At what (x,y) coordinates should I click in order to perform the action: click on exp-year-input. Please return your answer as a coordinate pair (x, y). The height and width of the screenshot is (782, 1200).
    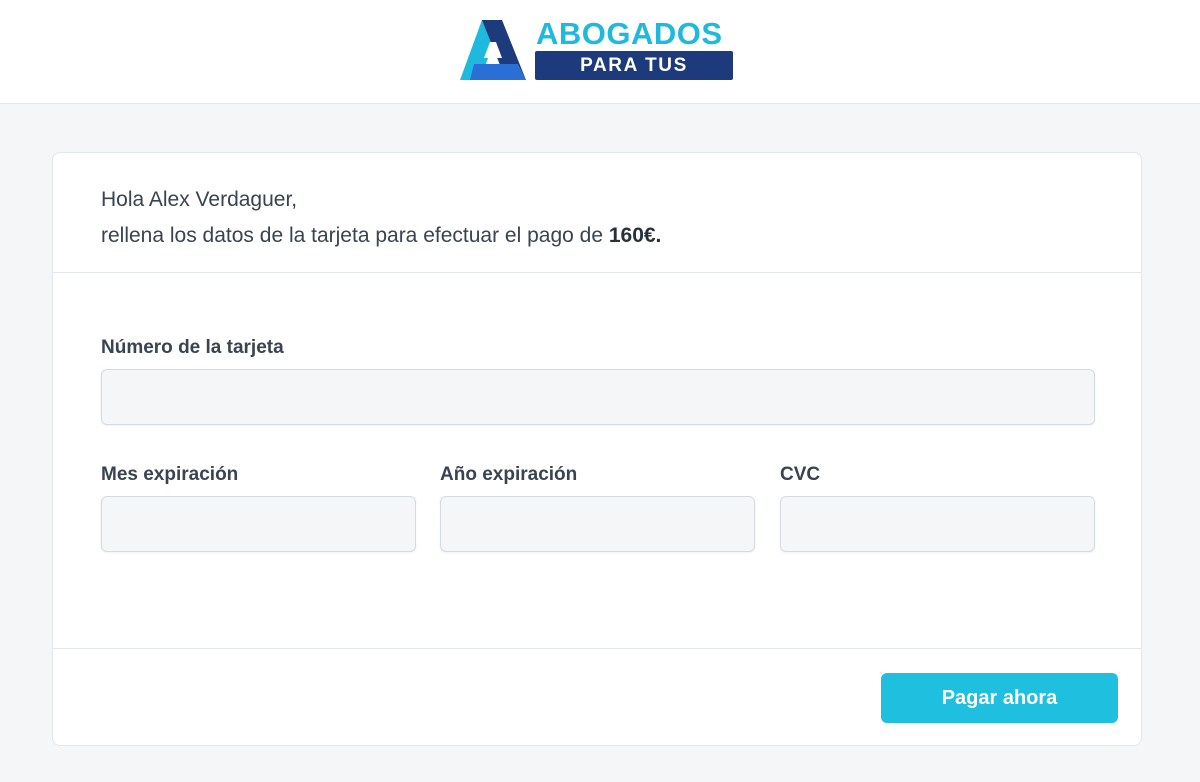
    Looking at the image, I should click on (597, 524).